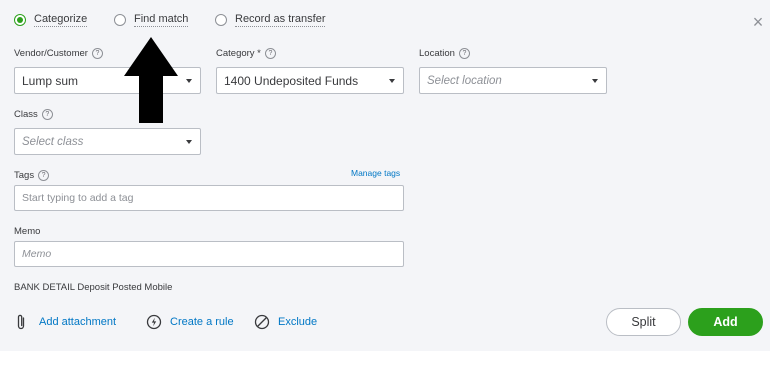 The height and width of the screenshot is (376, 770). What do you see at coordinates (125, 287) in the screenshot?
I see `bank-detail-value: Deposit Posted Mobile` at bounding box center [125, 287].